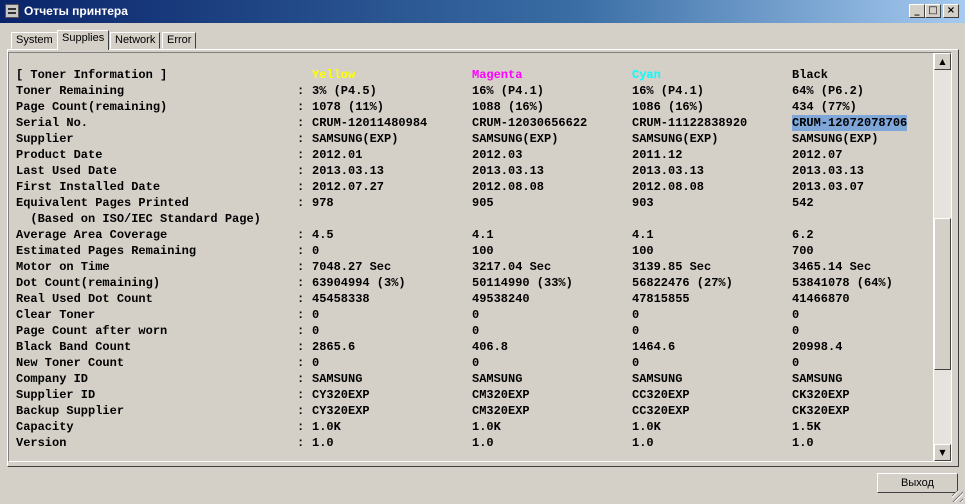 This screenshot has width=965, height=504. What do you see at coordinates (337, 155) in the screenshot?
I see `row-value: 2012.01` at bounding box center [337, 155].